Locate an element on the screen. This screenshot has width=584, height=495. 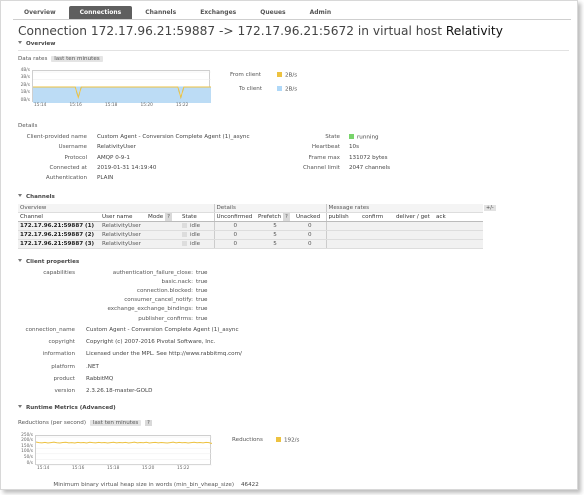
legend-to-client: To client is located at coordinates (250, 89).